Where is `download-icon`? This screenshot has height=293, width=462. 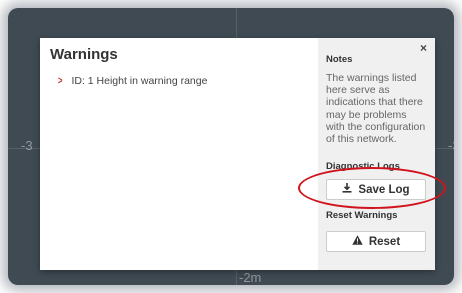 download-icon is located at coordinates (347, 189).